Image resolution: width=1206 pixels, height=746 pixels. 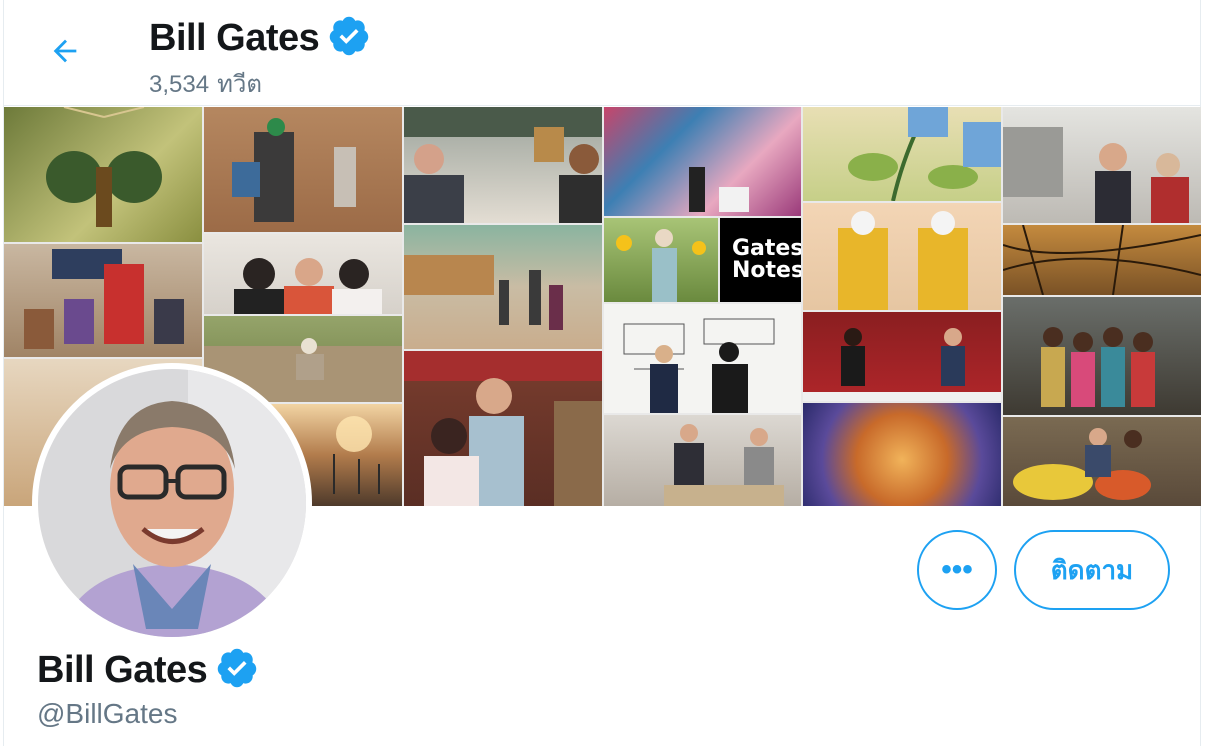 I want to click on more-dots-icon: •••, so click(x=957, y=569).